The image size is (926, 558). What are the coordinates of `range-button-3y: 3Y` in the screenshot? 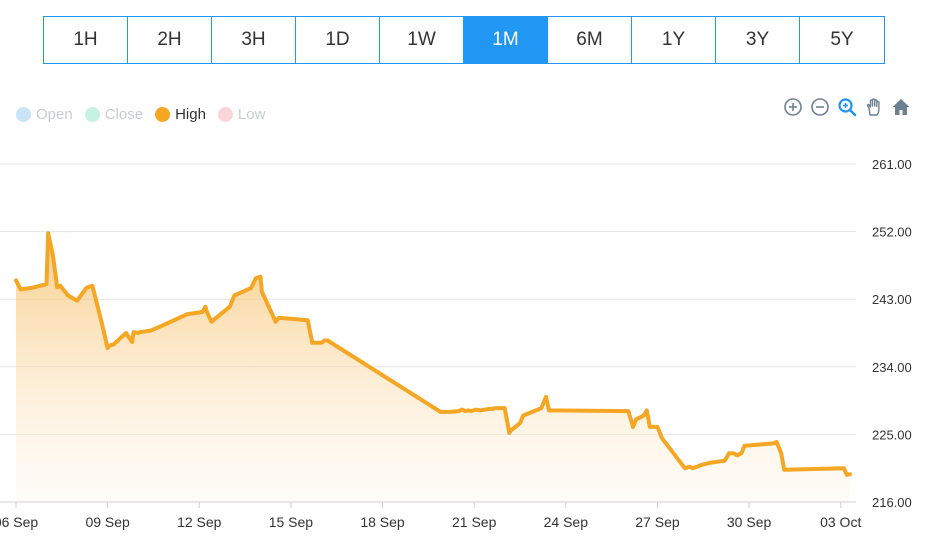 It's located at (758, 40).